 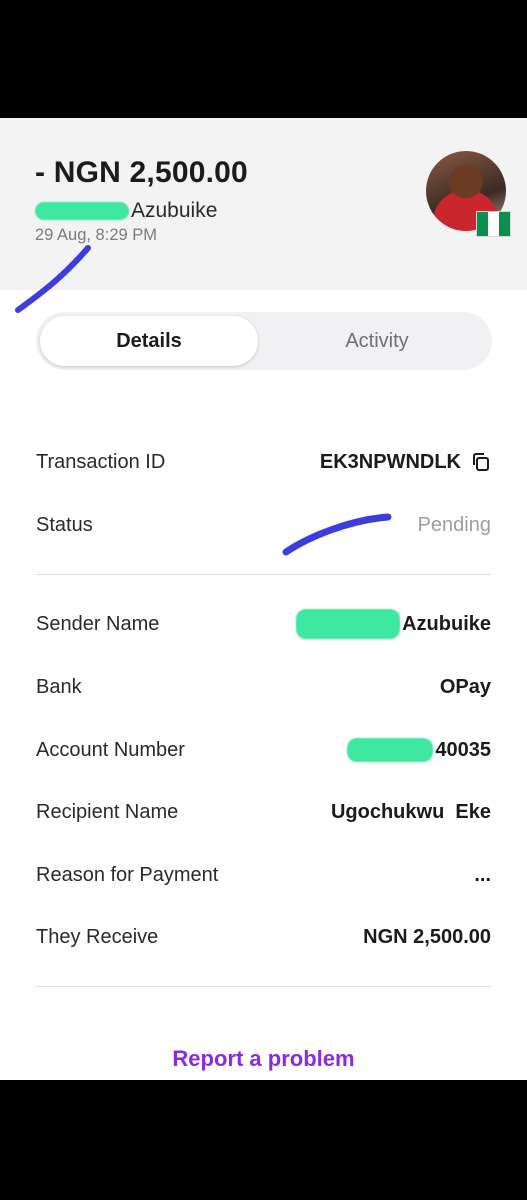 What do you see at coordinates (493, 224) in the screenshot?
I see `nigeria-flag-icon` at bounding box center [493, 224].